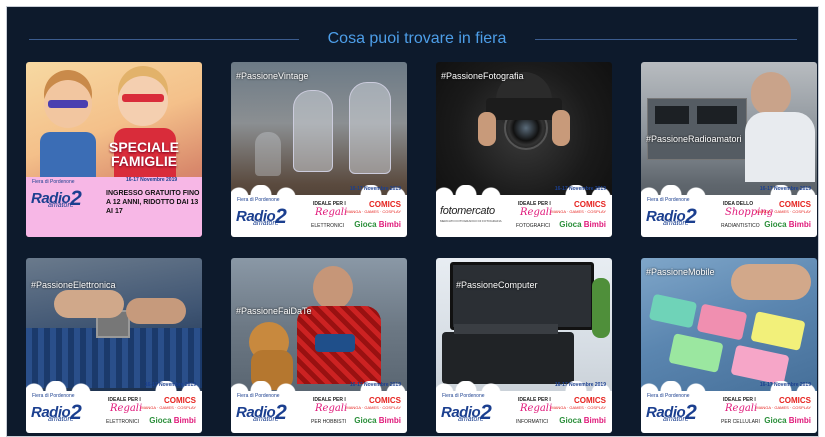 The width and height of the screenshot is (825, 437). What do you see at coordinates (780, 147) in the screenshot?
I see `man-body-image` at bounding box center [780, 147].